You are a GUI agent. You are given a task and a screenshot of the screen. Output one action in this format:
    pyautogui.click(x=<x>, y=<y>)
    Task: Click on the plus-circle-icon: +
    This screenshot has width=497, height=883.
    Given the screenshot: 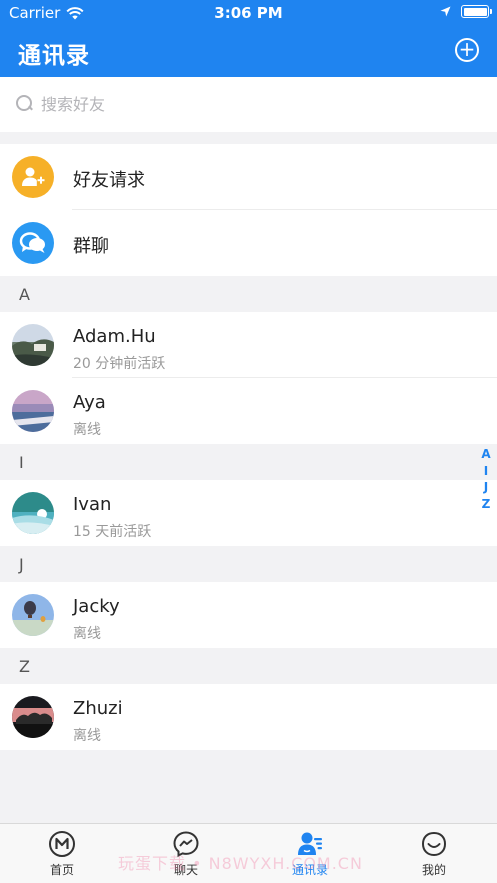 What is the action you would take?
    pyautogui.click(x=467, y=49)
    